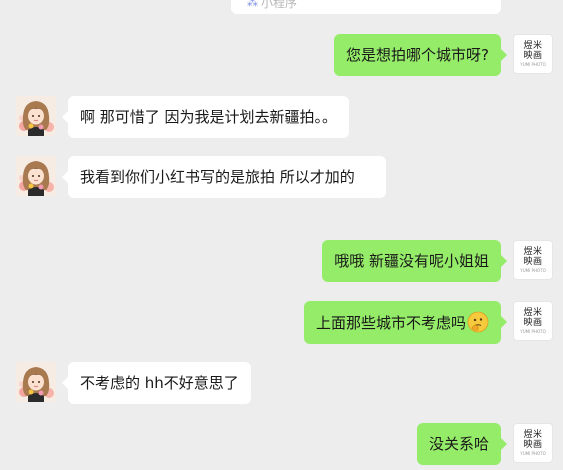 The height and width of the screenshot is (470, 563). What do you see at coordinates (159, 383) in the screenshot?
I see `message-text: 不考虑的 hh不好意思了` at bounding box center [159, 383].